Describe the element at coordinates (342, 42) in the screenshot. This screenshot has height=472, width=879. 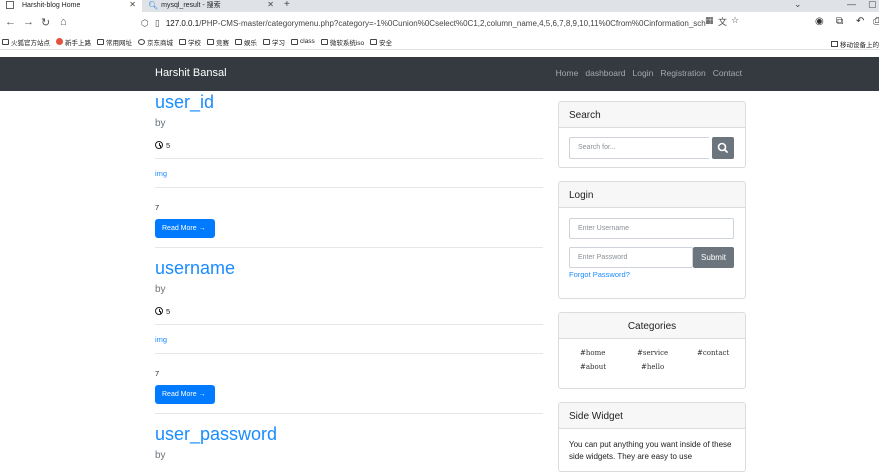
I see `bookmark-item: 微软系统iso` at that location.